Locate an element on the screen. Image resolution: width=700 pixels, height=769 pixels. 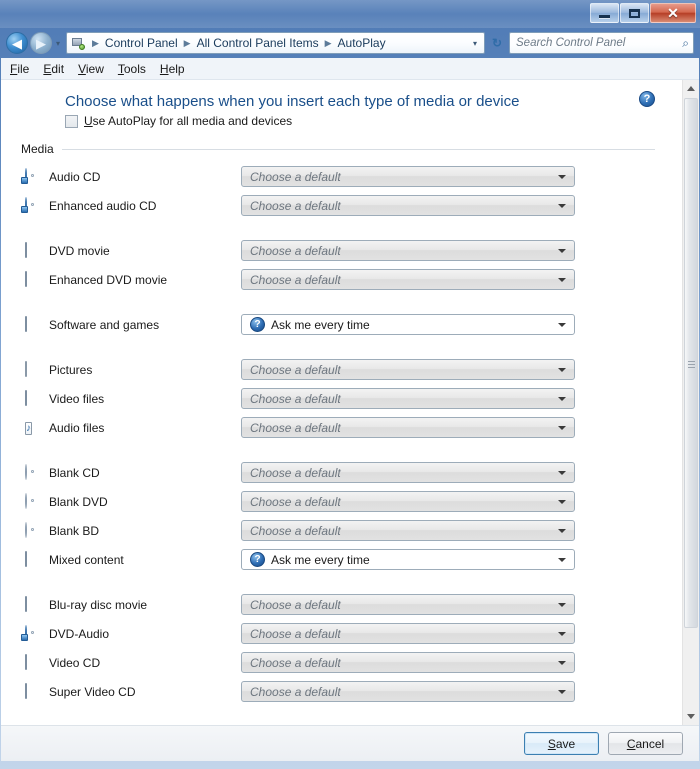
media-row: Mixed content? Ask me every time is located at coordinates (335, 559).